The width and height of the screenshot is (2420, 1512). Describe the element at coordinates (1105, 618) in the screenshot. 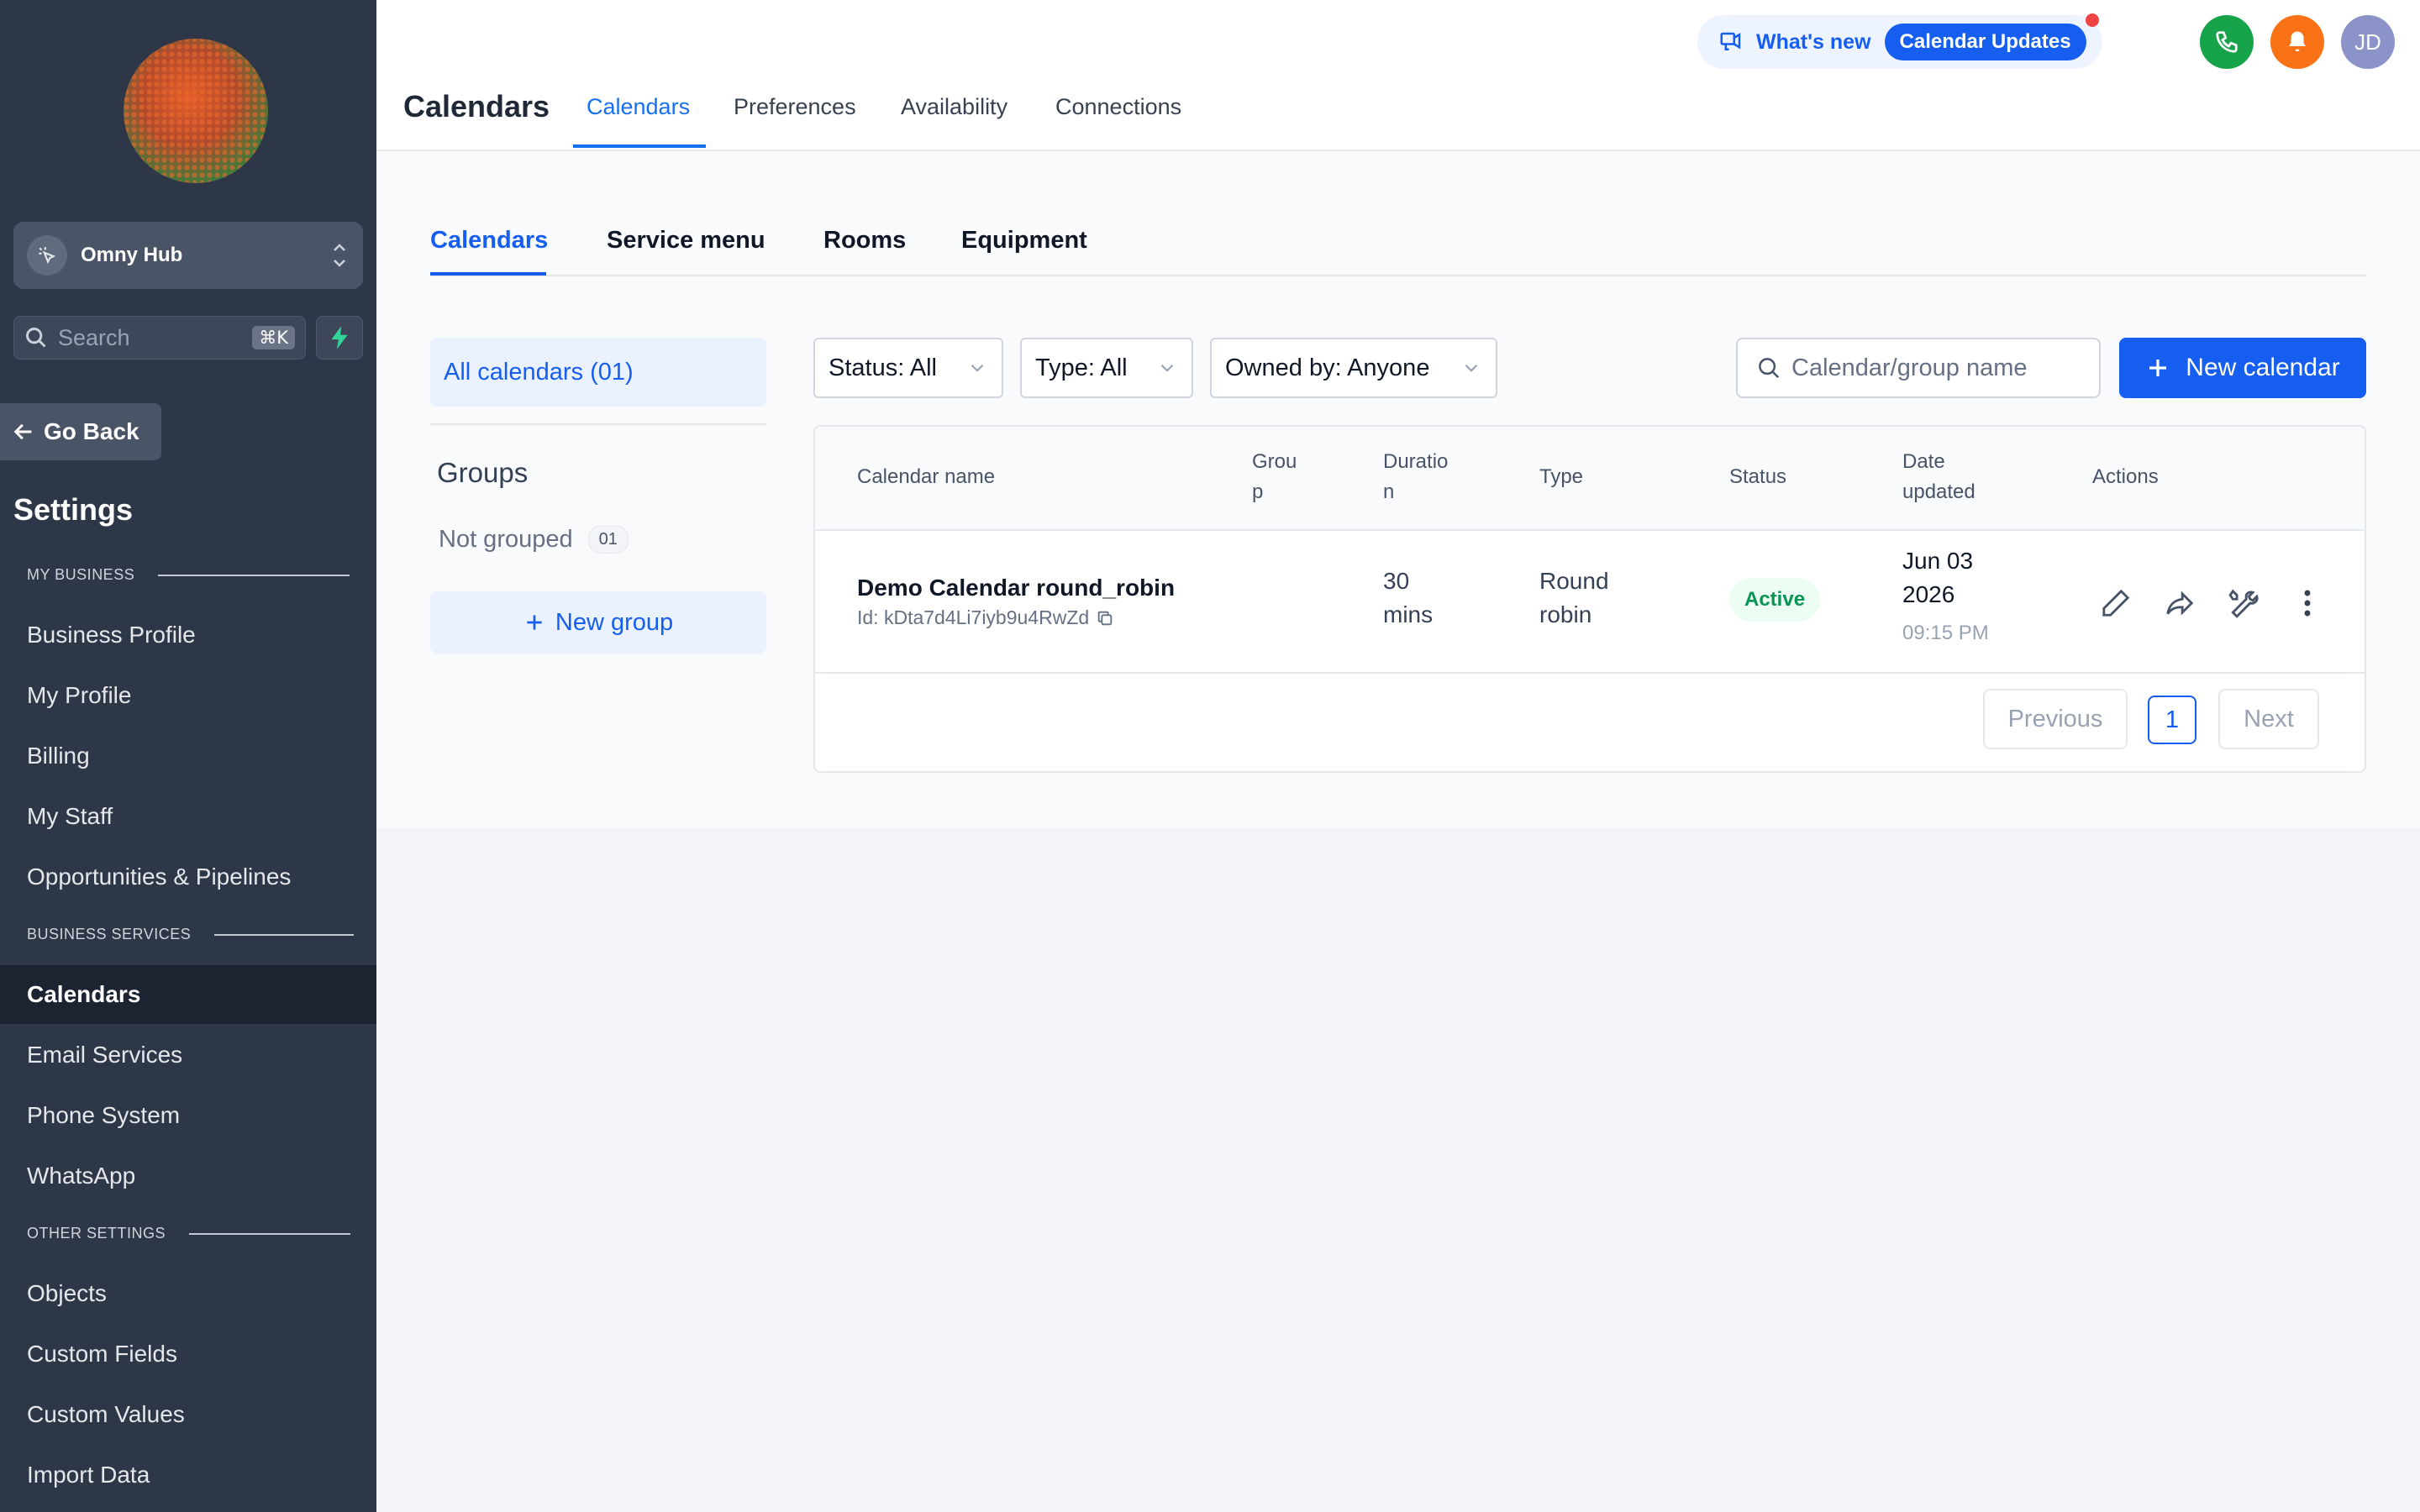

I see `copy-icon` at that location.